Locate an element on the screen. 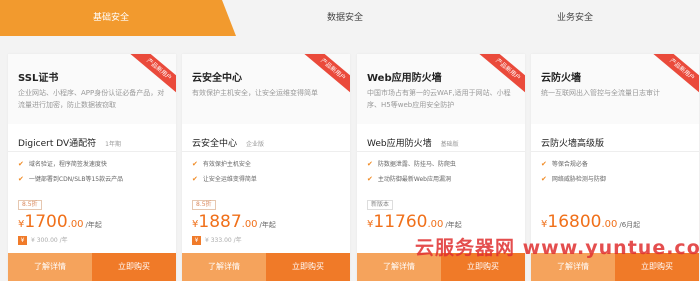 The width and height of the screenshot is (700, 281). product-name: Digicert DV通配符 is located at coordinates (57, 144).